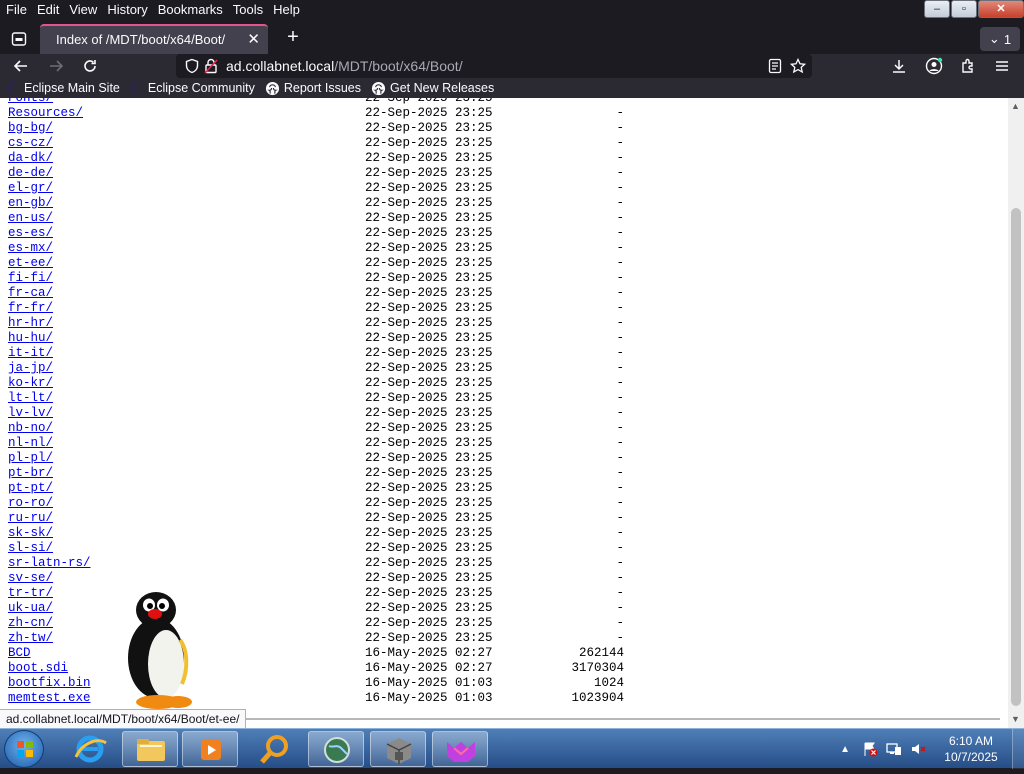  Describe the element at coordinates (918, 749) in the screenshot. I see `volume-muted-icon` at that location.